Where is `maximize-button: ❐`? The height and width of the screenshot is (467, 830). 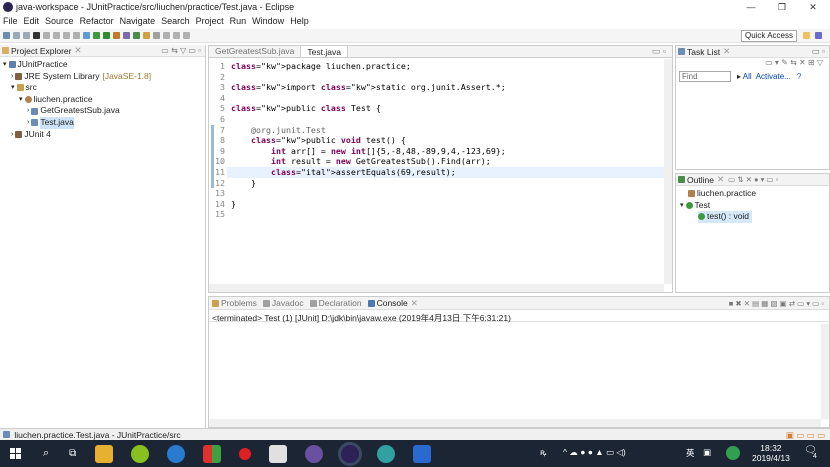
maximize-button: ❐ is located at coordinates (782, 7).